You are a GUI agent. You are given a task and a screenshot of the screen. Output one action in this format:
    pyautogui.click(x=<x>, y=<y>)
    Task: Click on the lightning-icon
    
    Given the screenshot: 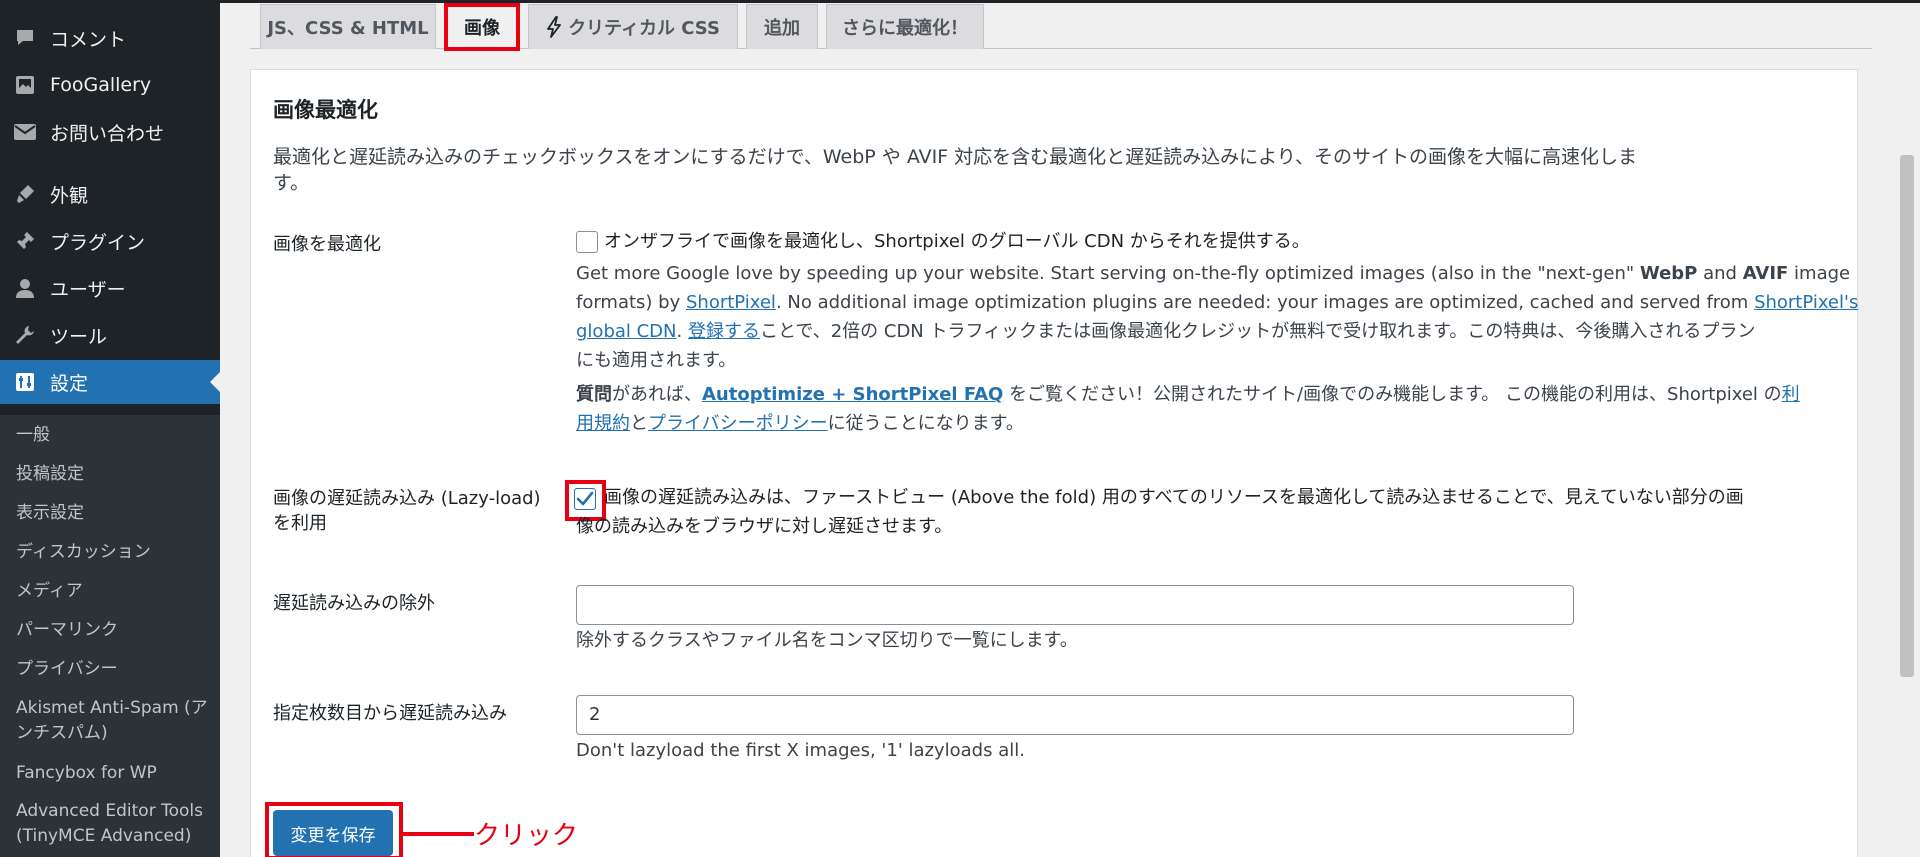 What is the action you would take?
    pyautogui.click(x=554, y=27)
    